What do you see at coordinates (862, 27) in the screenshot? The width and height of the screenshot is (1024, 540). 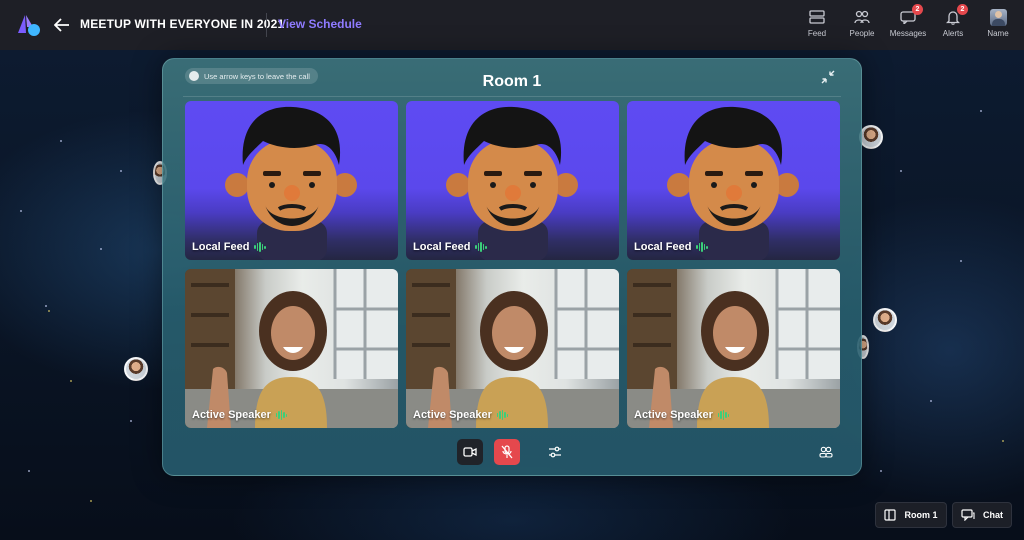 I see `nav-people: People` at bounding box center [862, 27].